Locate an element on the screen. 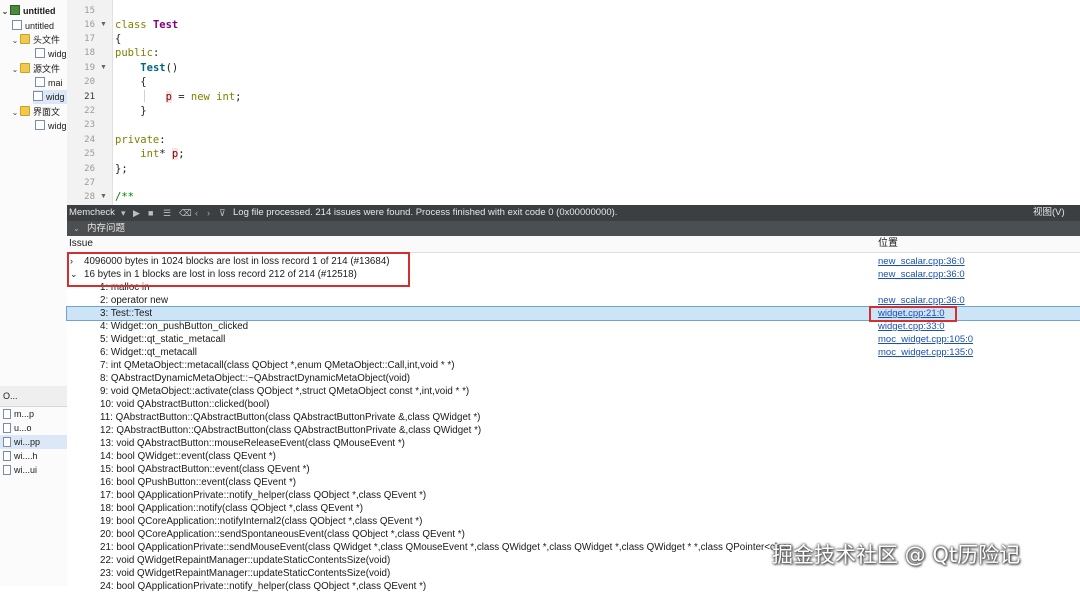  tree-source-widget: widg is located at coordinates (50, 97).